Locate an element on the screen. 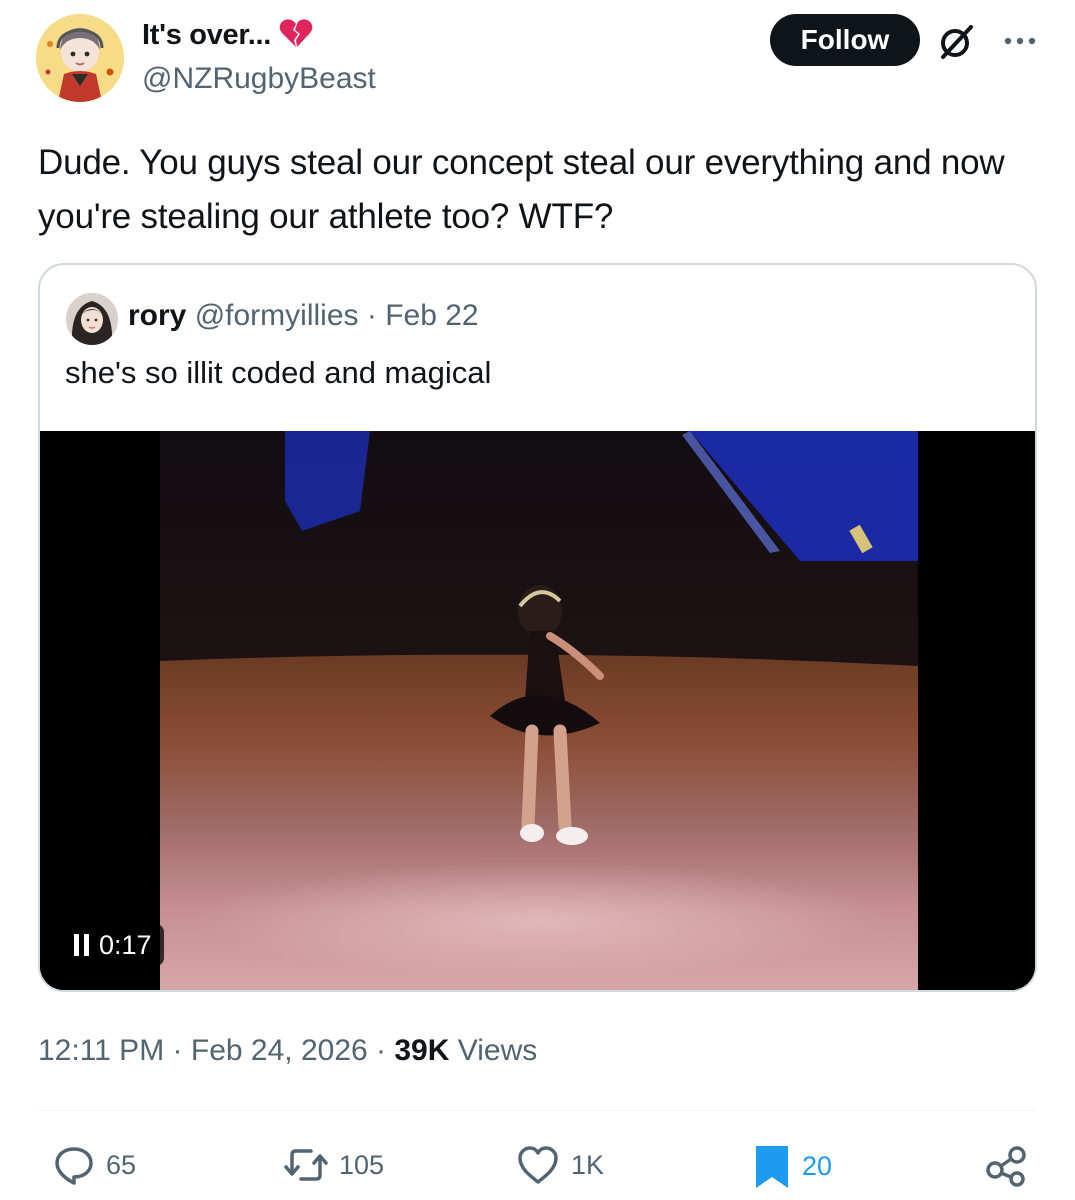  more-icon is located at coordinates (1020, 41).